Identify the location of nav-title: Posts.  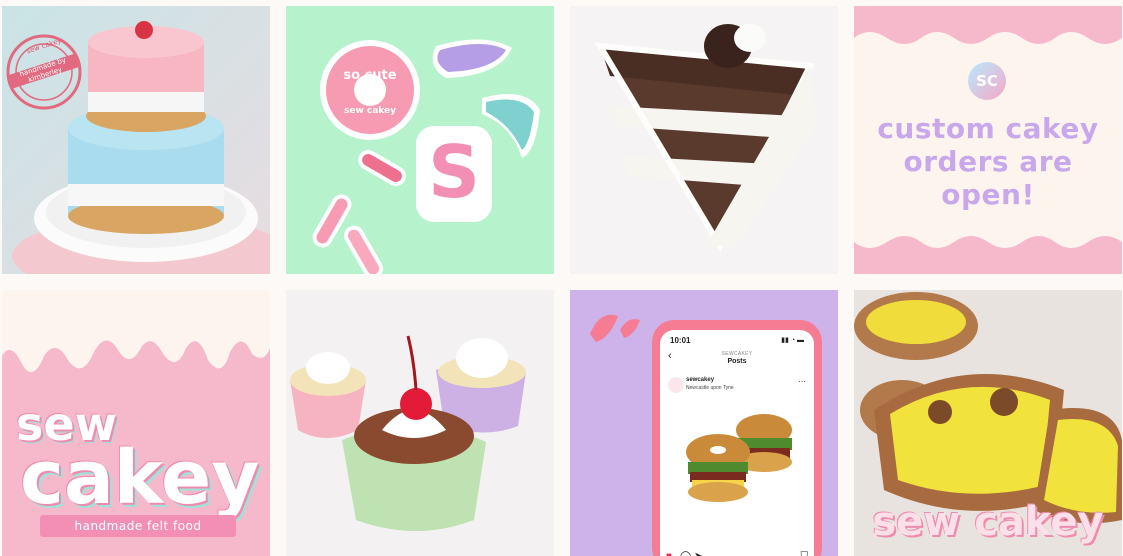
(737, 361).